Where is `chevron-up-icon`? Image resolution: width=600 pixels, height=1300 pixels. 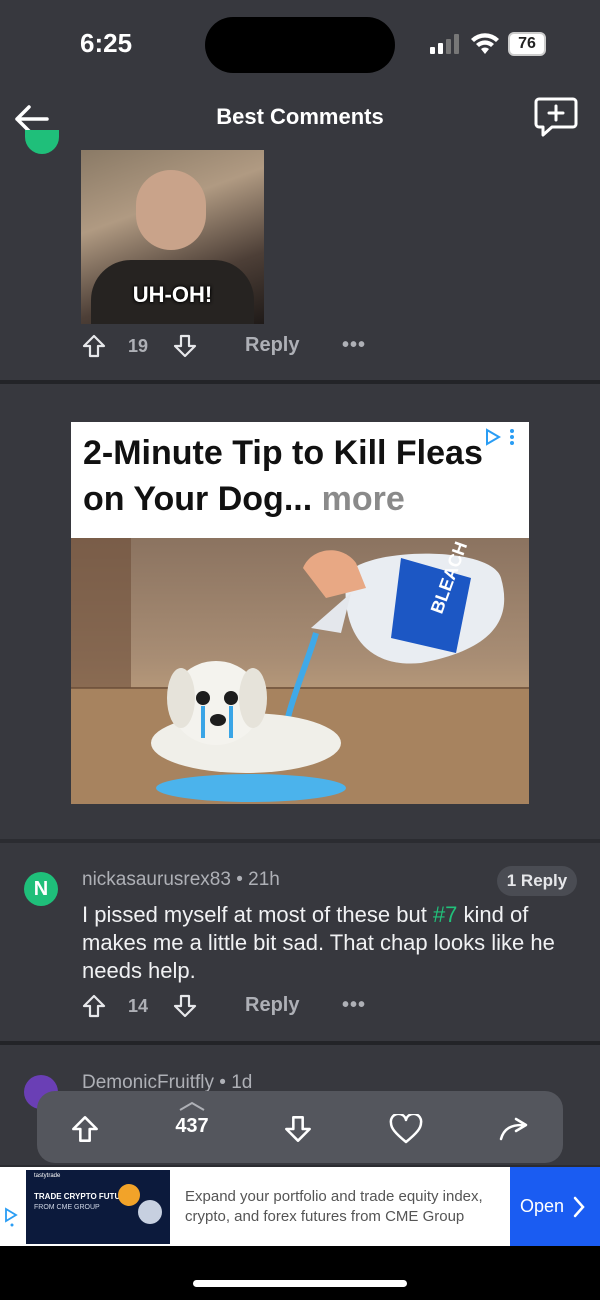
chevron-up-icon is located at coordinates (192, 1106).